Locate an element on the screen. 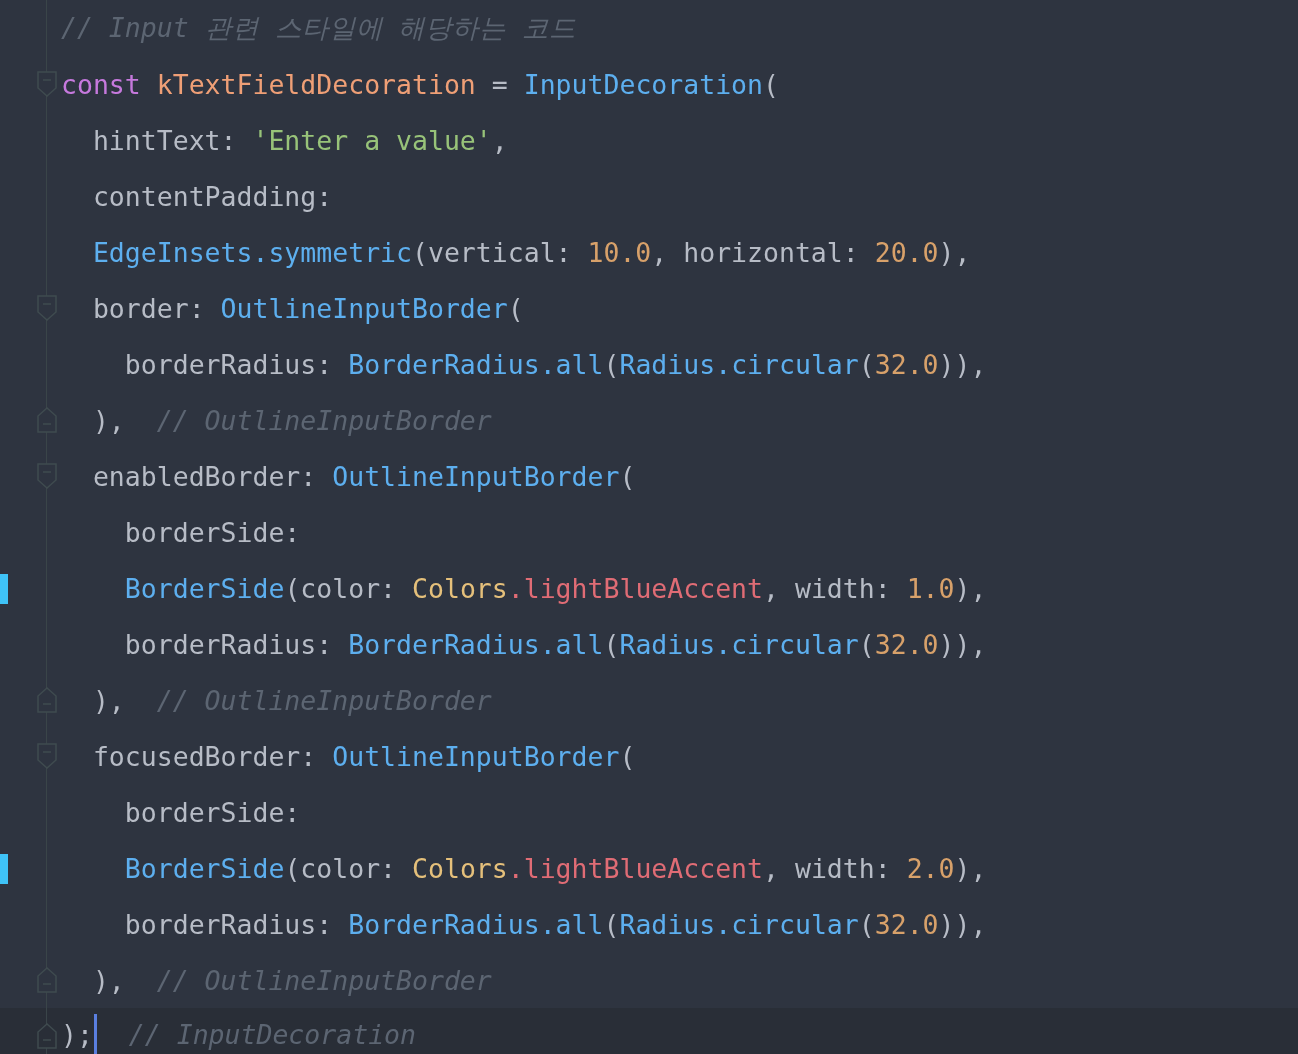 The width and height of the screenshot is (1298, 1054). code-line: enabledBorder: OutlineInputBorder( is located at coordinates (363, 476).